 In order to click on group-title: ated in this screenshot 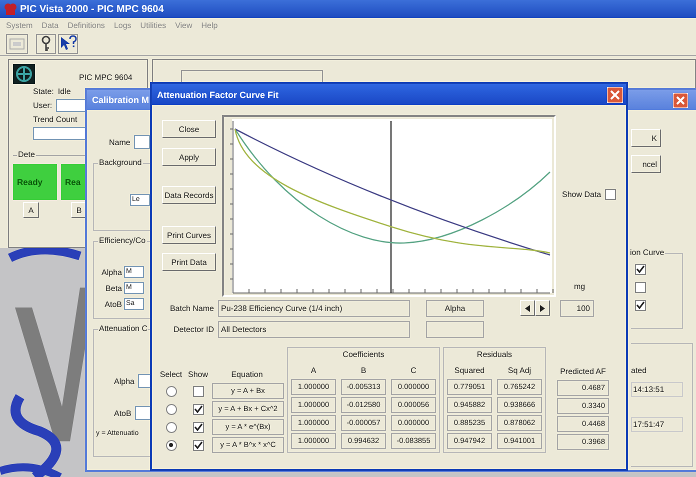, I will do `click(639, 370)`.